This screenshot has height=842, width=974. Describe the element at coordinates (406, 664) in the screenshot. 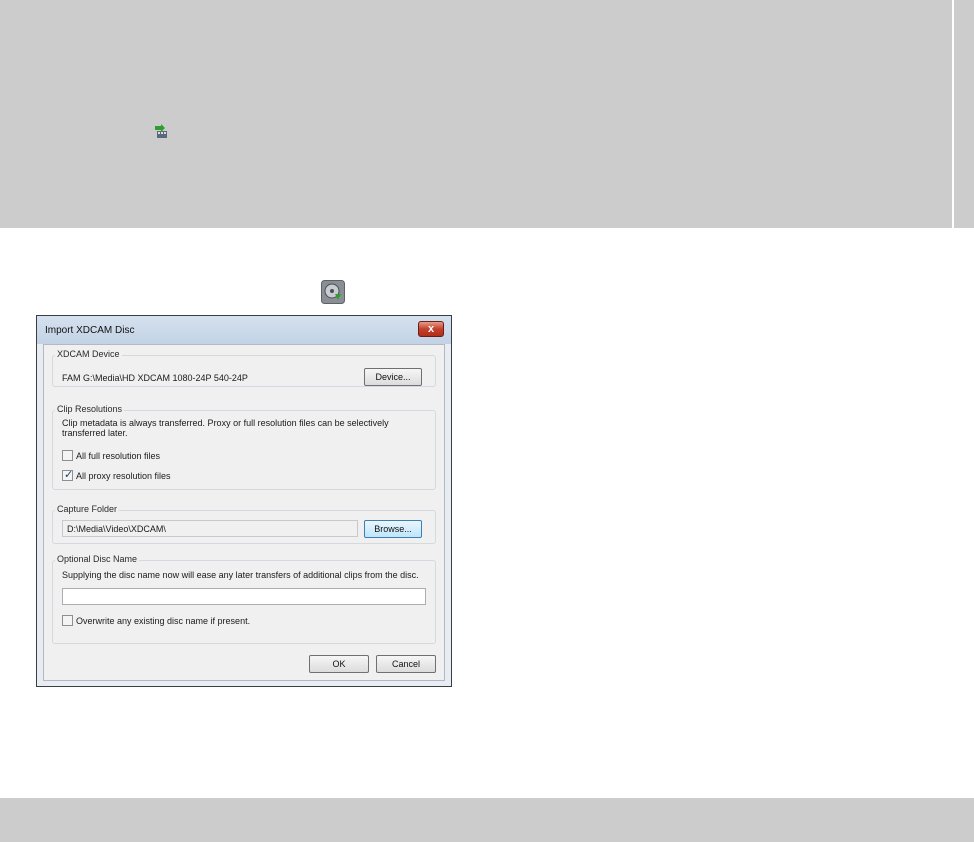

I see `cancel-button: Cancel` at that location.